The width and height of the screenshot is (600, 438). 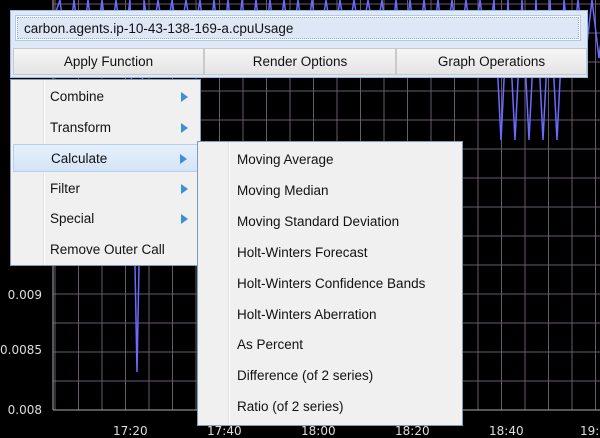 I want to click on menu-item-label: Ratio (of 2 series), so click(x=290, y=407).